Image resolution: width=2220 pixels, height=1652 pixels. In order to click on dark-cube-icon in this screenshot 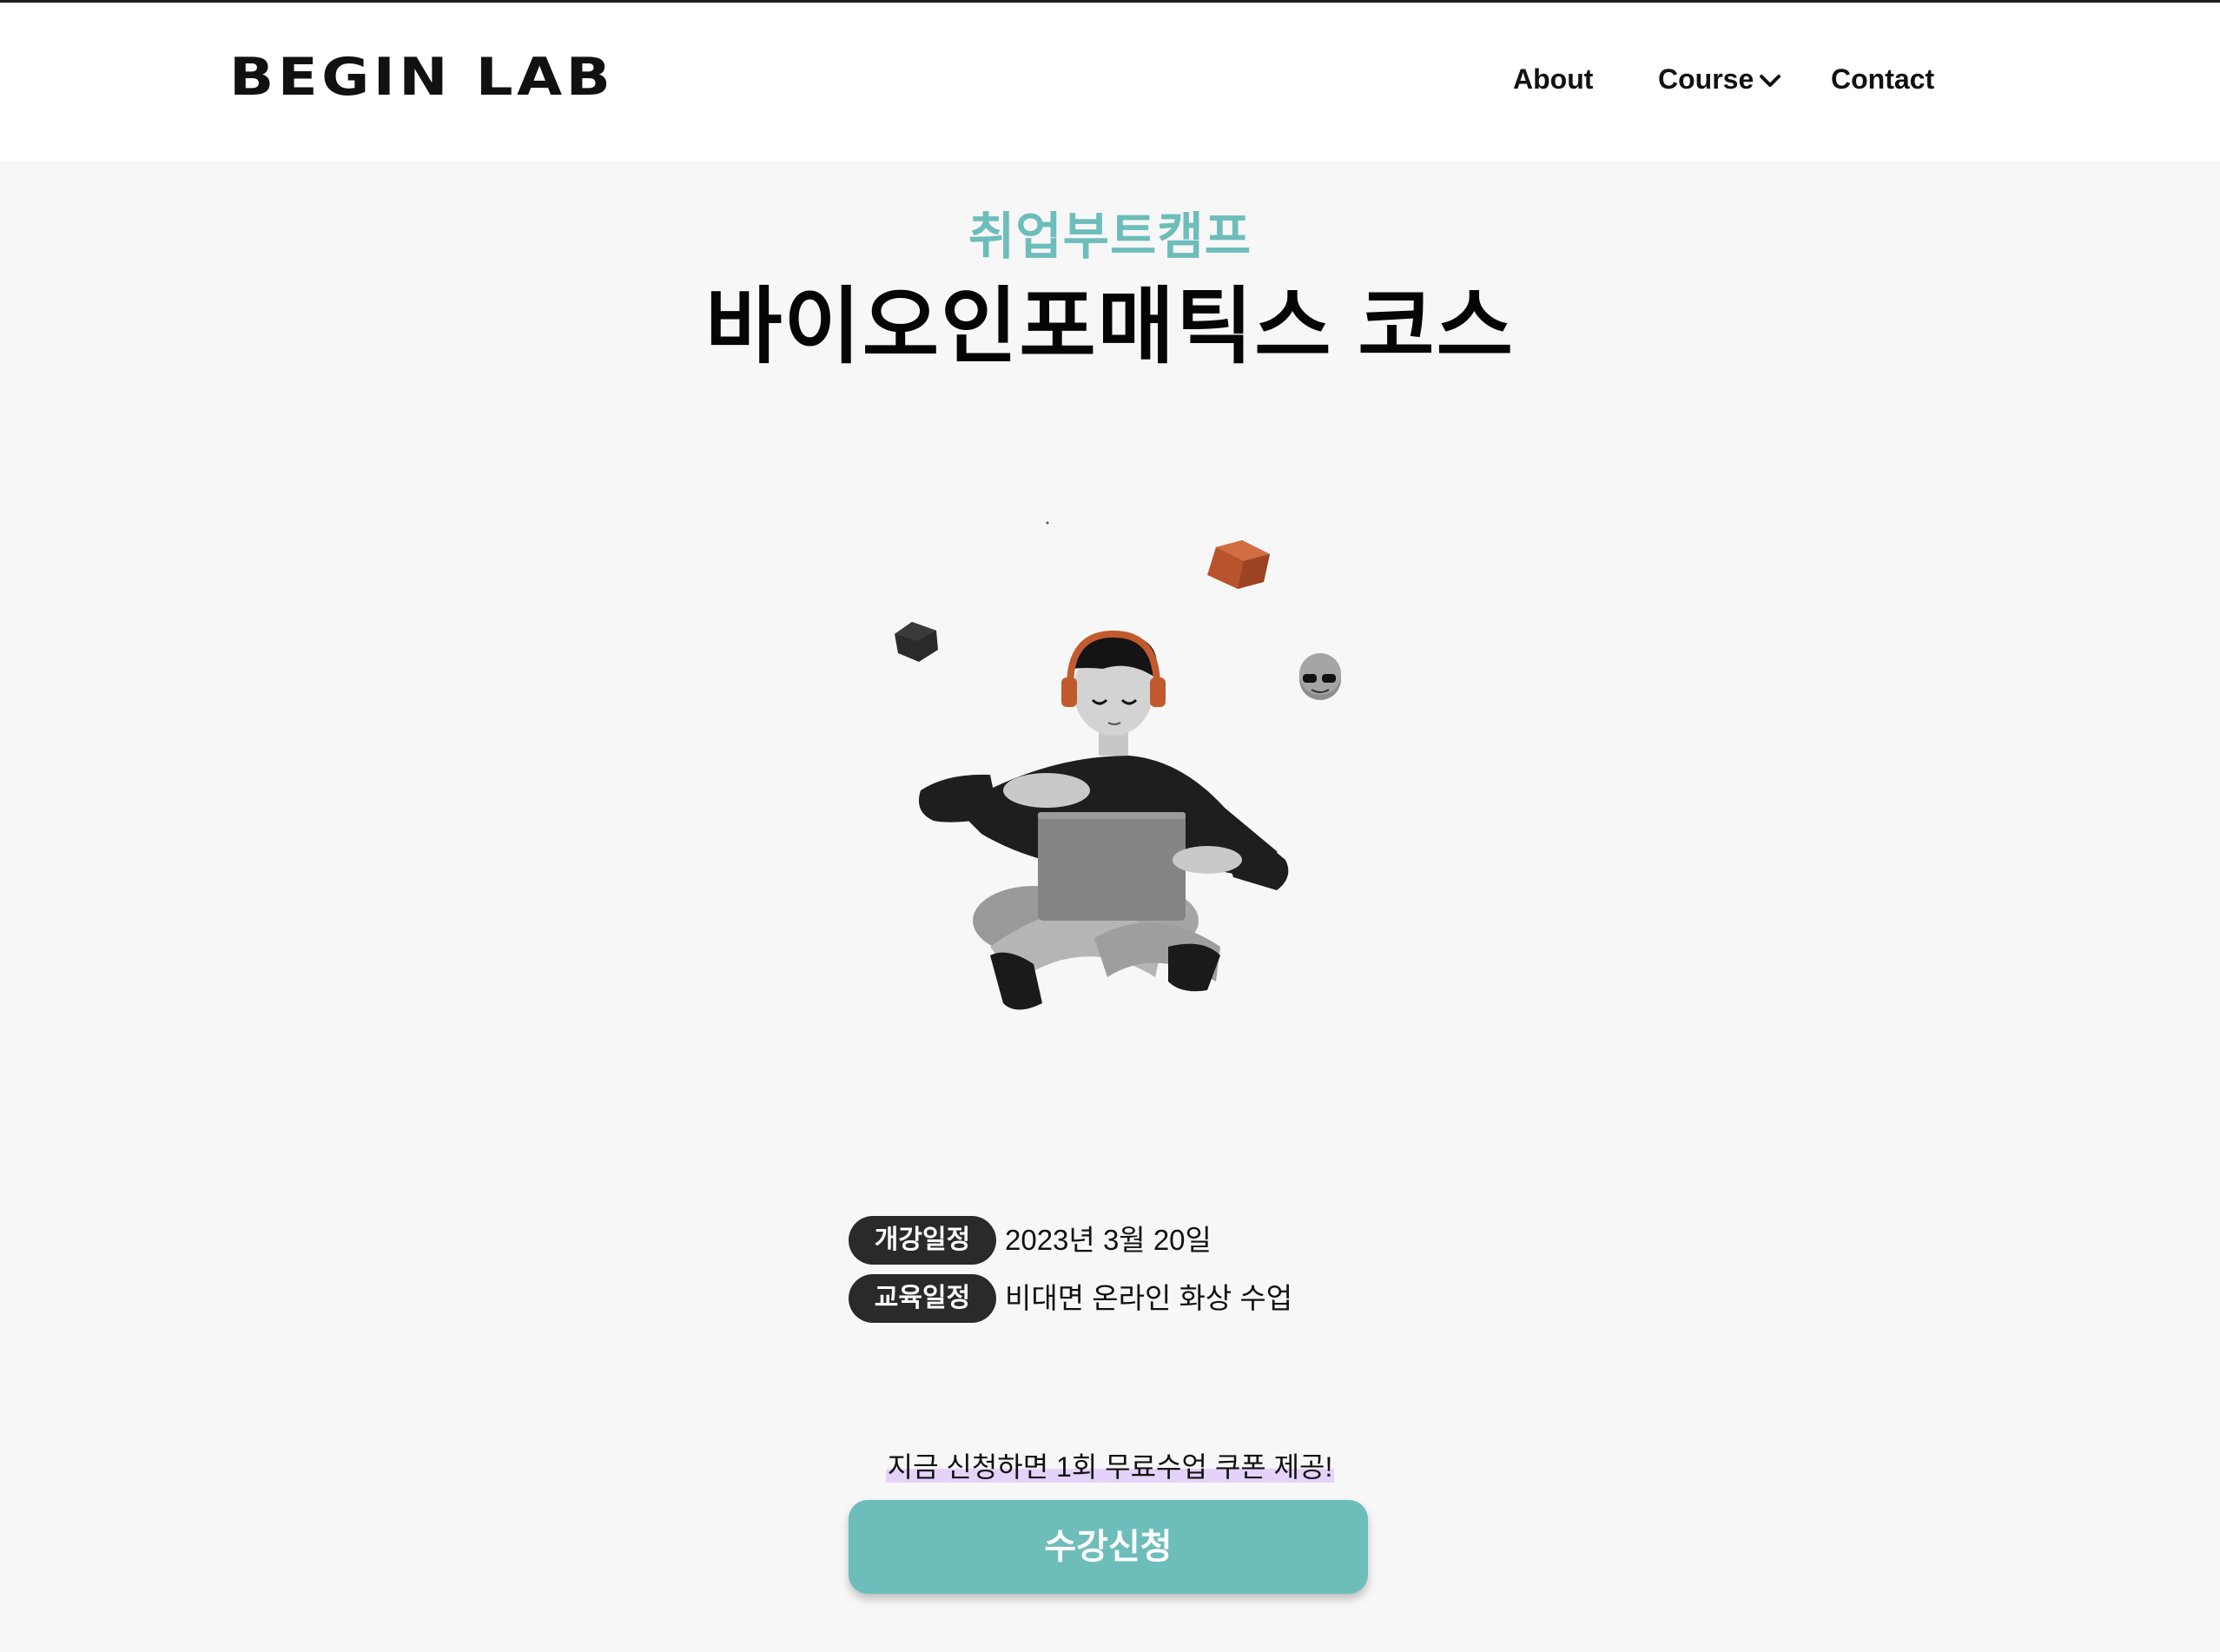, I will do `click(916, 642)`.